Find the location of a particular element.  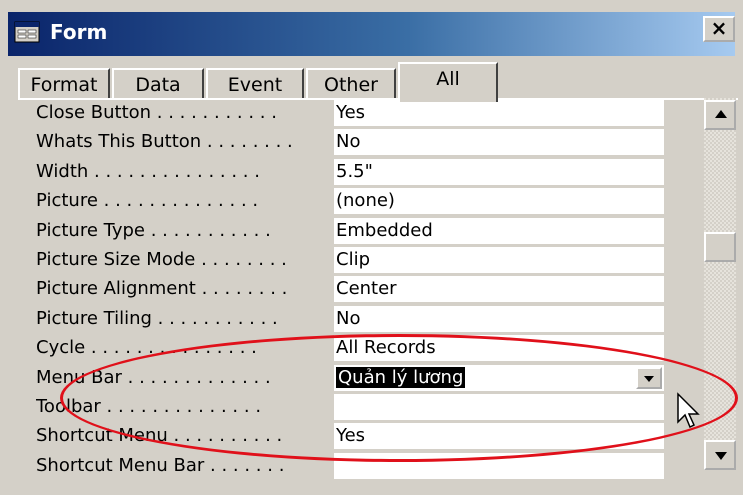

tab-label: Event is located at coordinates (255, 85).